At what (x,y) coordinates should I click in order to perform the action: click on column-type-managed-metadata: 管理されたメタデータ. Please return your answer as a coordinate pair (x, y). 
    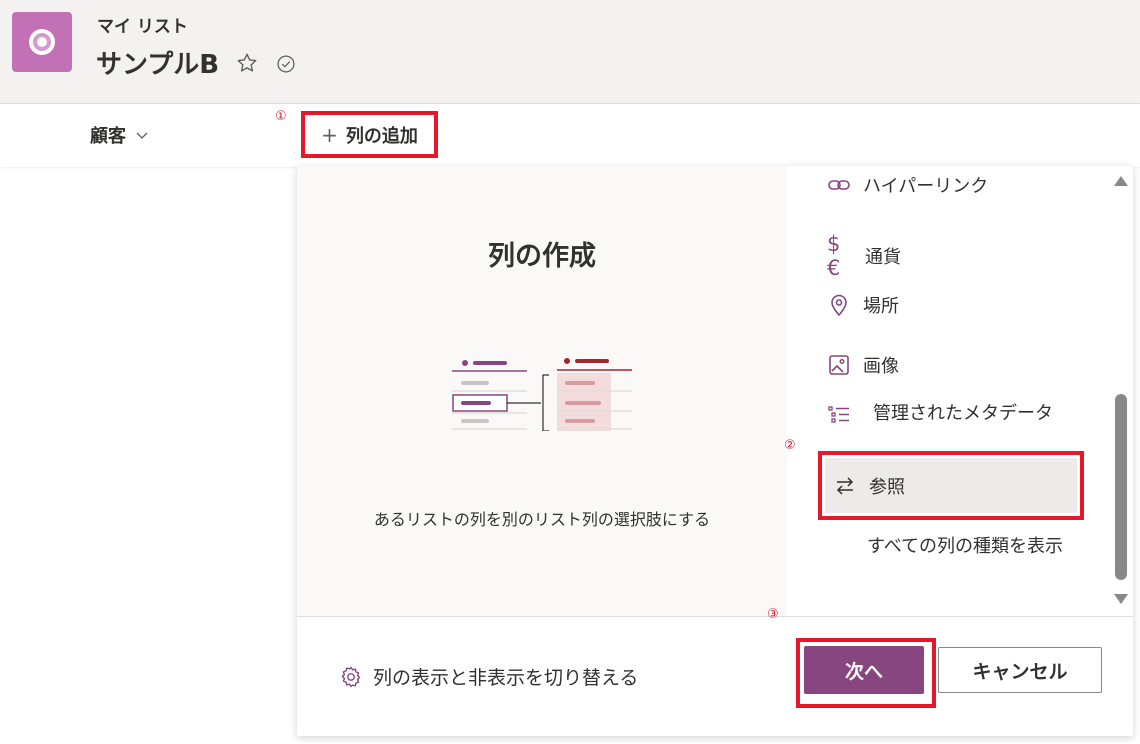
    Looking at the image, I should click on (945, 414).